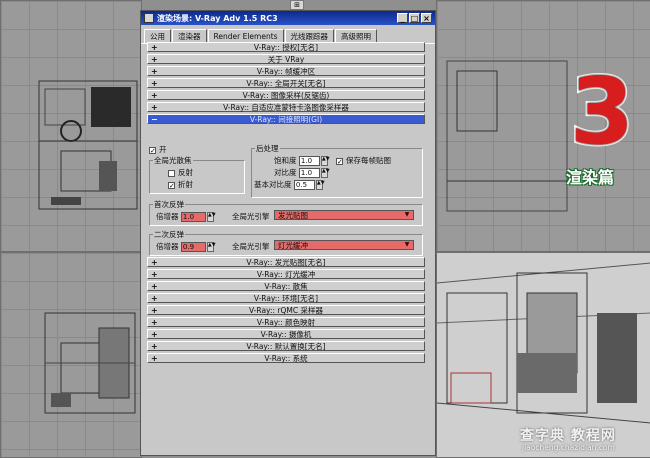  I want to click on gi-on-label: 开, so click(163, 149).